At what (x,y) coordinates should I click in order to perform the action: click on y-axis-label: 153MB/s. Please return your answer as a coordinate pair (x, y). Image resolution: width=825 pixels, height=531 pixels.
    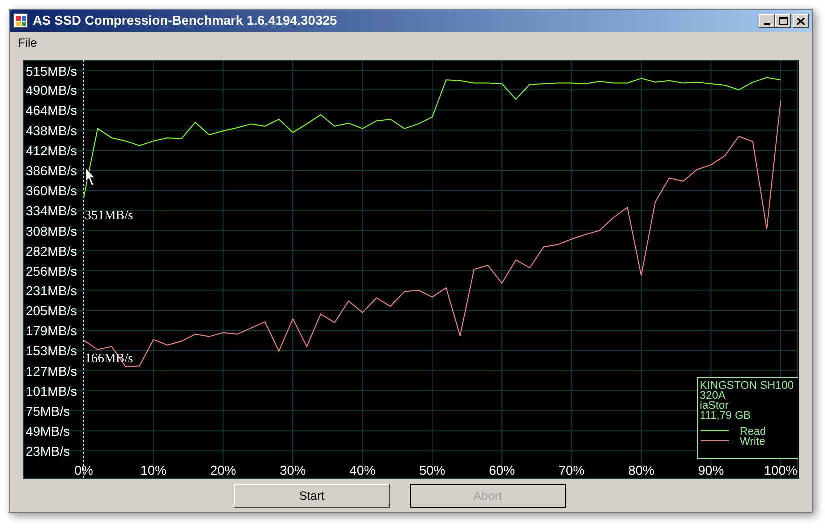
    Looking at the image, I should click on (52, 351).